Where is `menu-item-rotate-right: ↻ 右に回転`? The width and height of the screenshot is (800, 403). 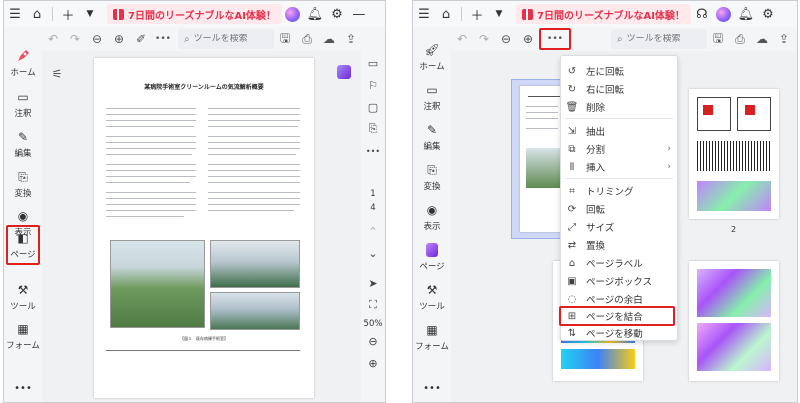 menu-item-rotate-right: ↻ 右に回転 is located at coordinates (619, 89).